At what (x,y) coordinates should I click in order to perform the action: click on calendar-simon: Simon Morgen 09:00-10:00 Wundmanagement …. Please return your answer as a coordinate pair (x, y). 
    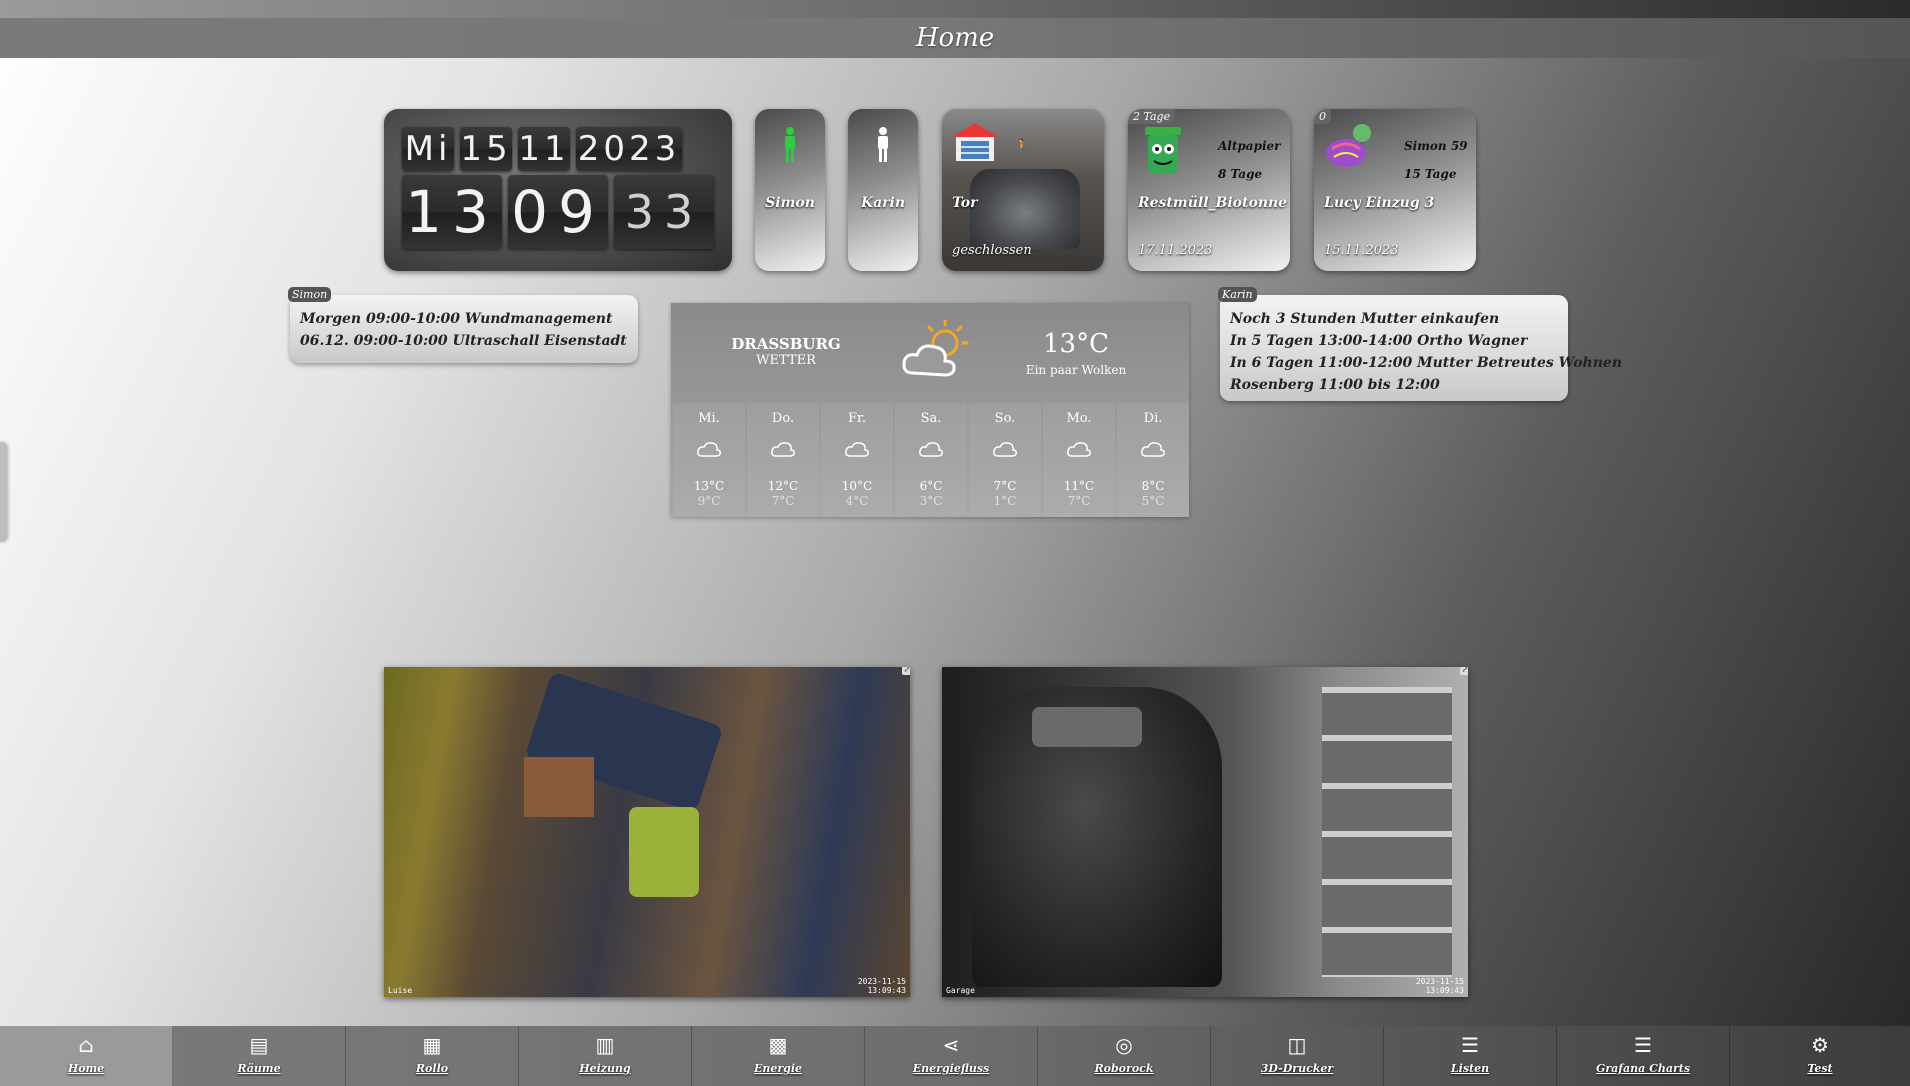
    Looking at the image, I should click on (463, 325).